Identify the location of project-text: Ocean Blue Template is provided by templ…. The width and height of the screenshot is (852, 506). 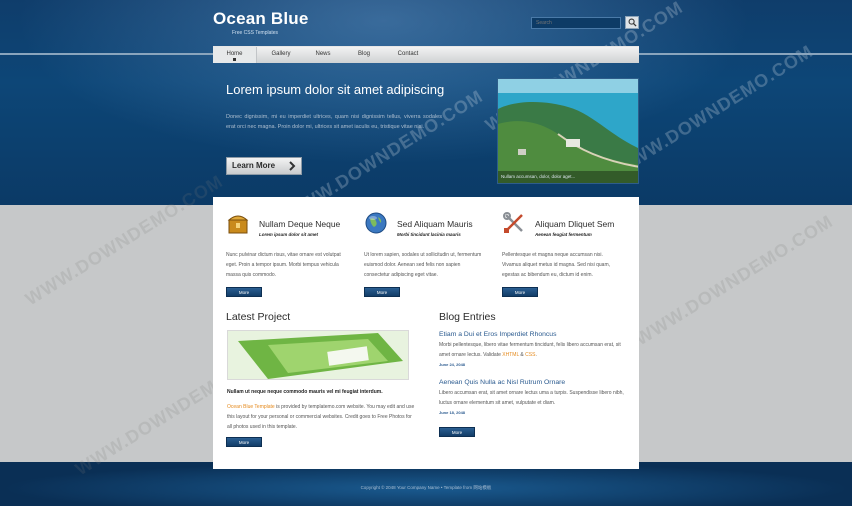
(322, 417).